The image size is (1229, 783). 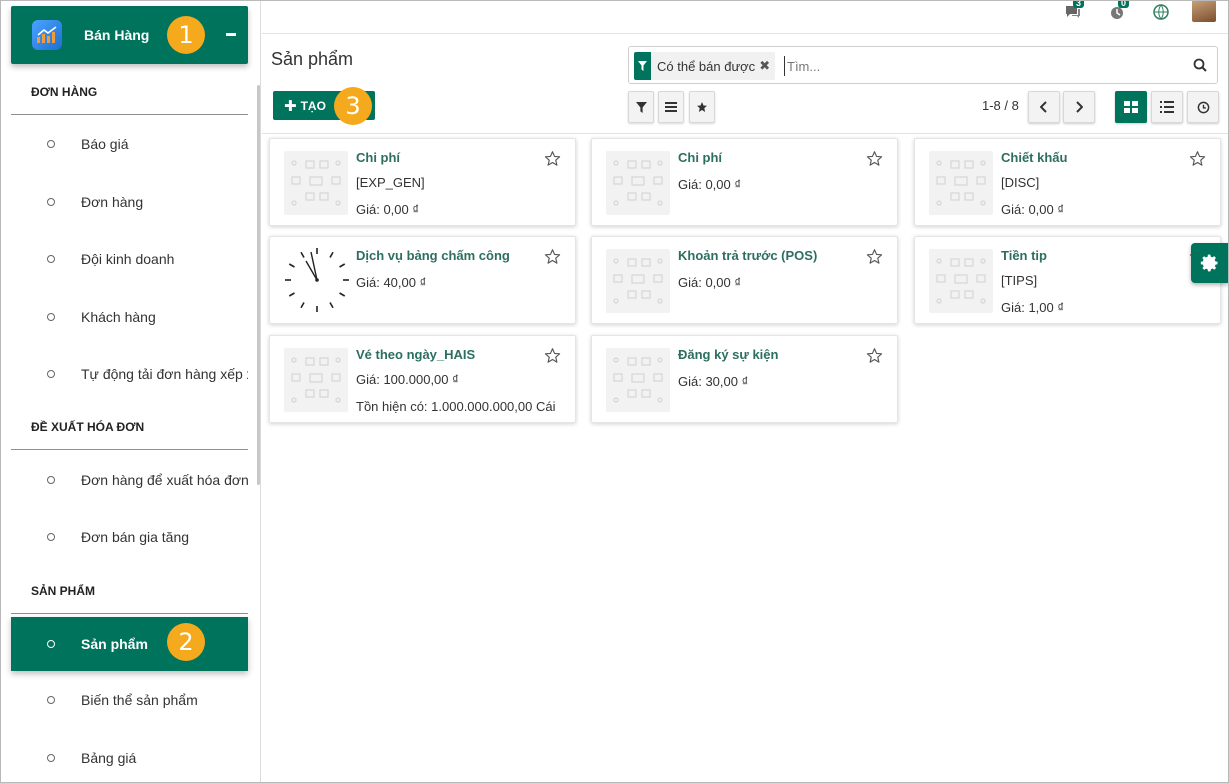 I want to click on bars-icon, so click(x=671, y=107).